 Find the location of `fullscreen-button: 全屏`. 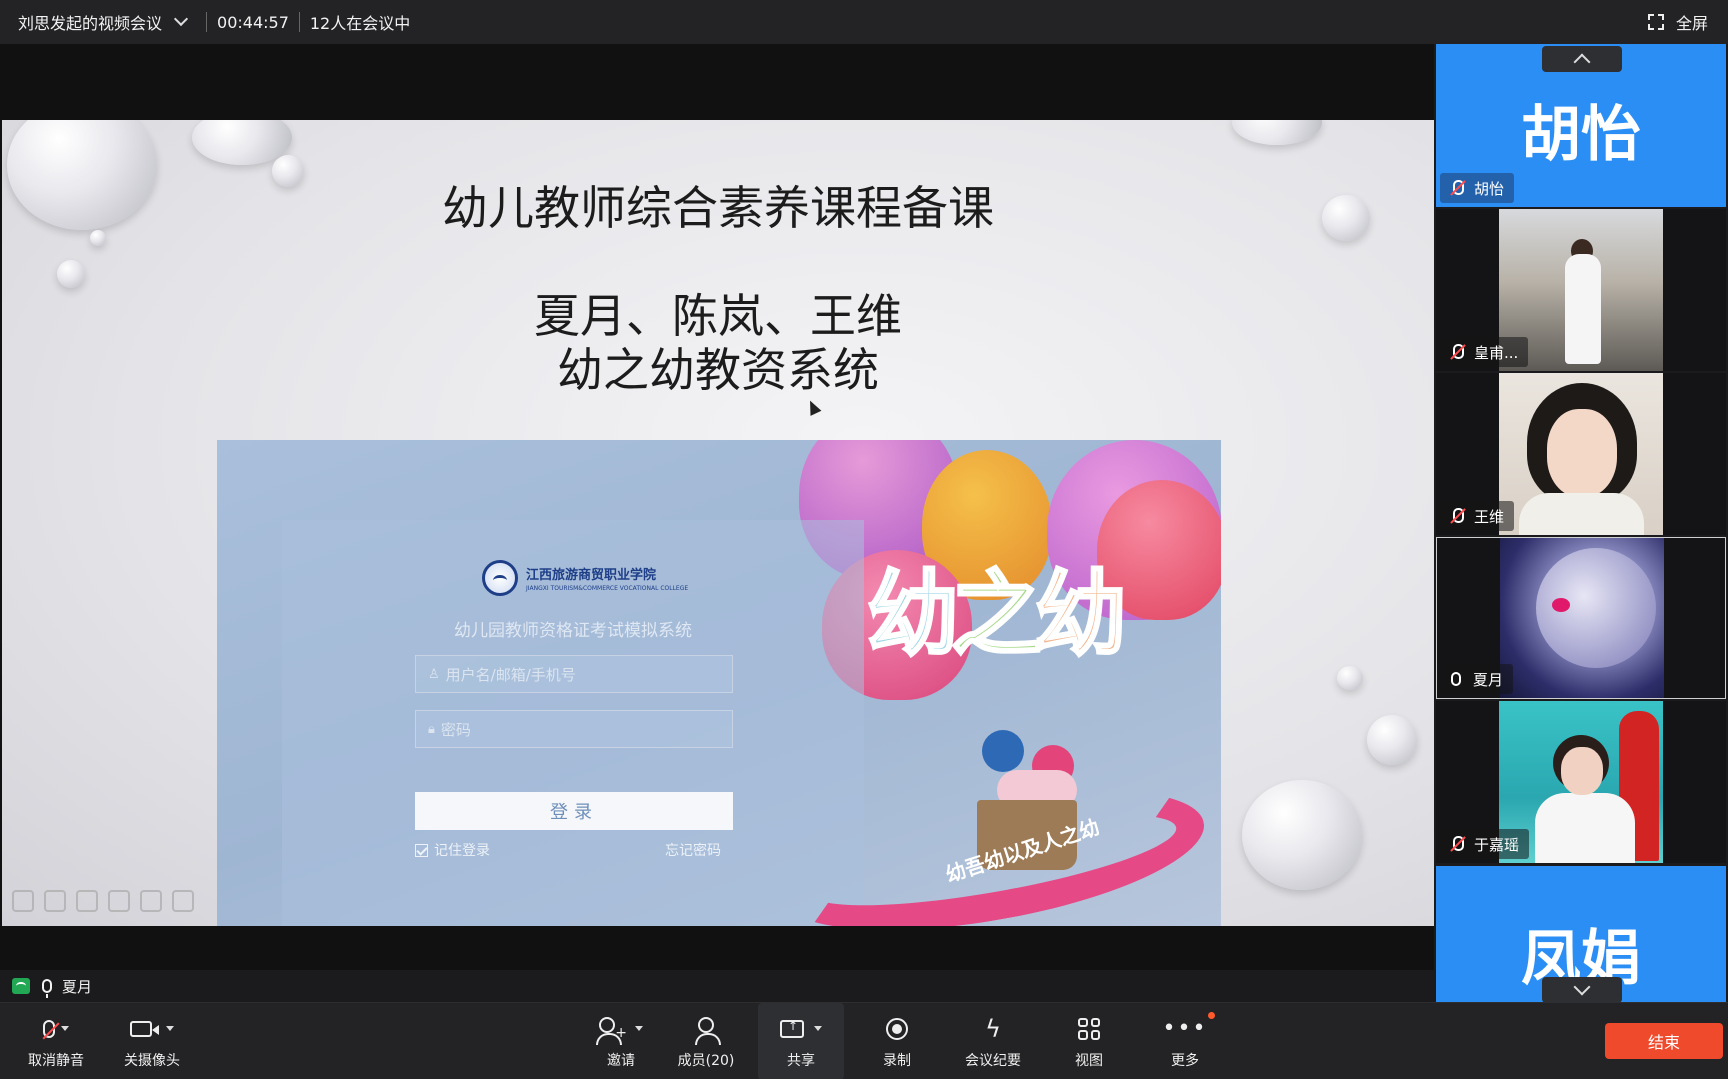

fullscreen-button: 全屏 is located at coordinates (1677, 22).